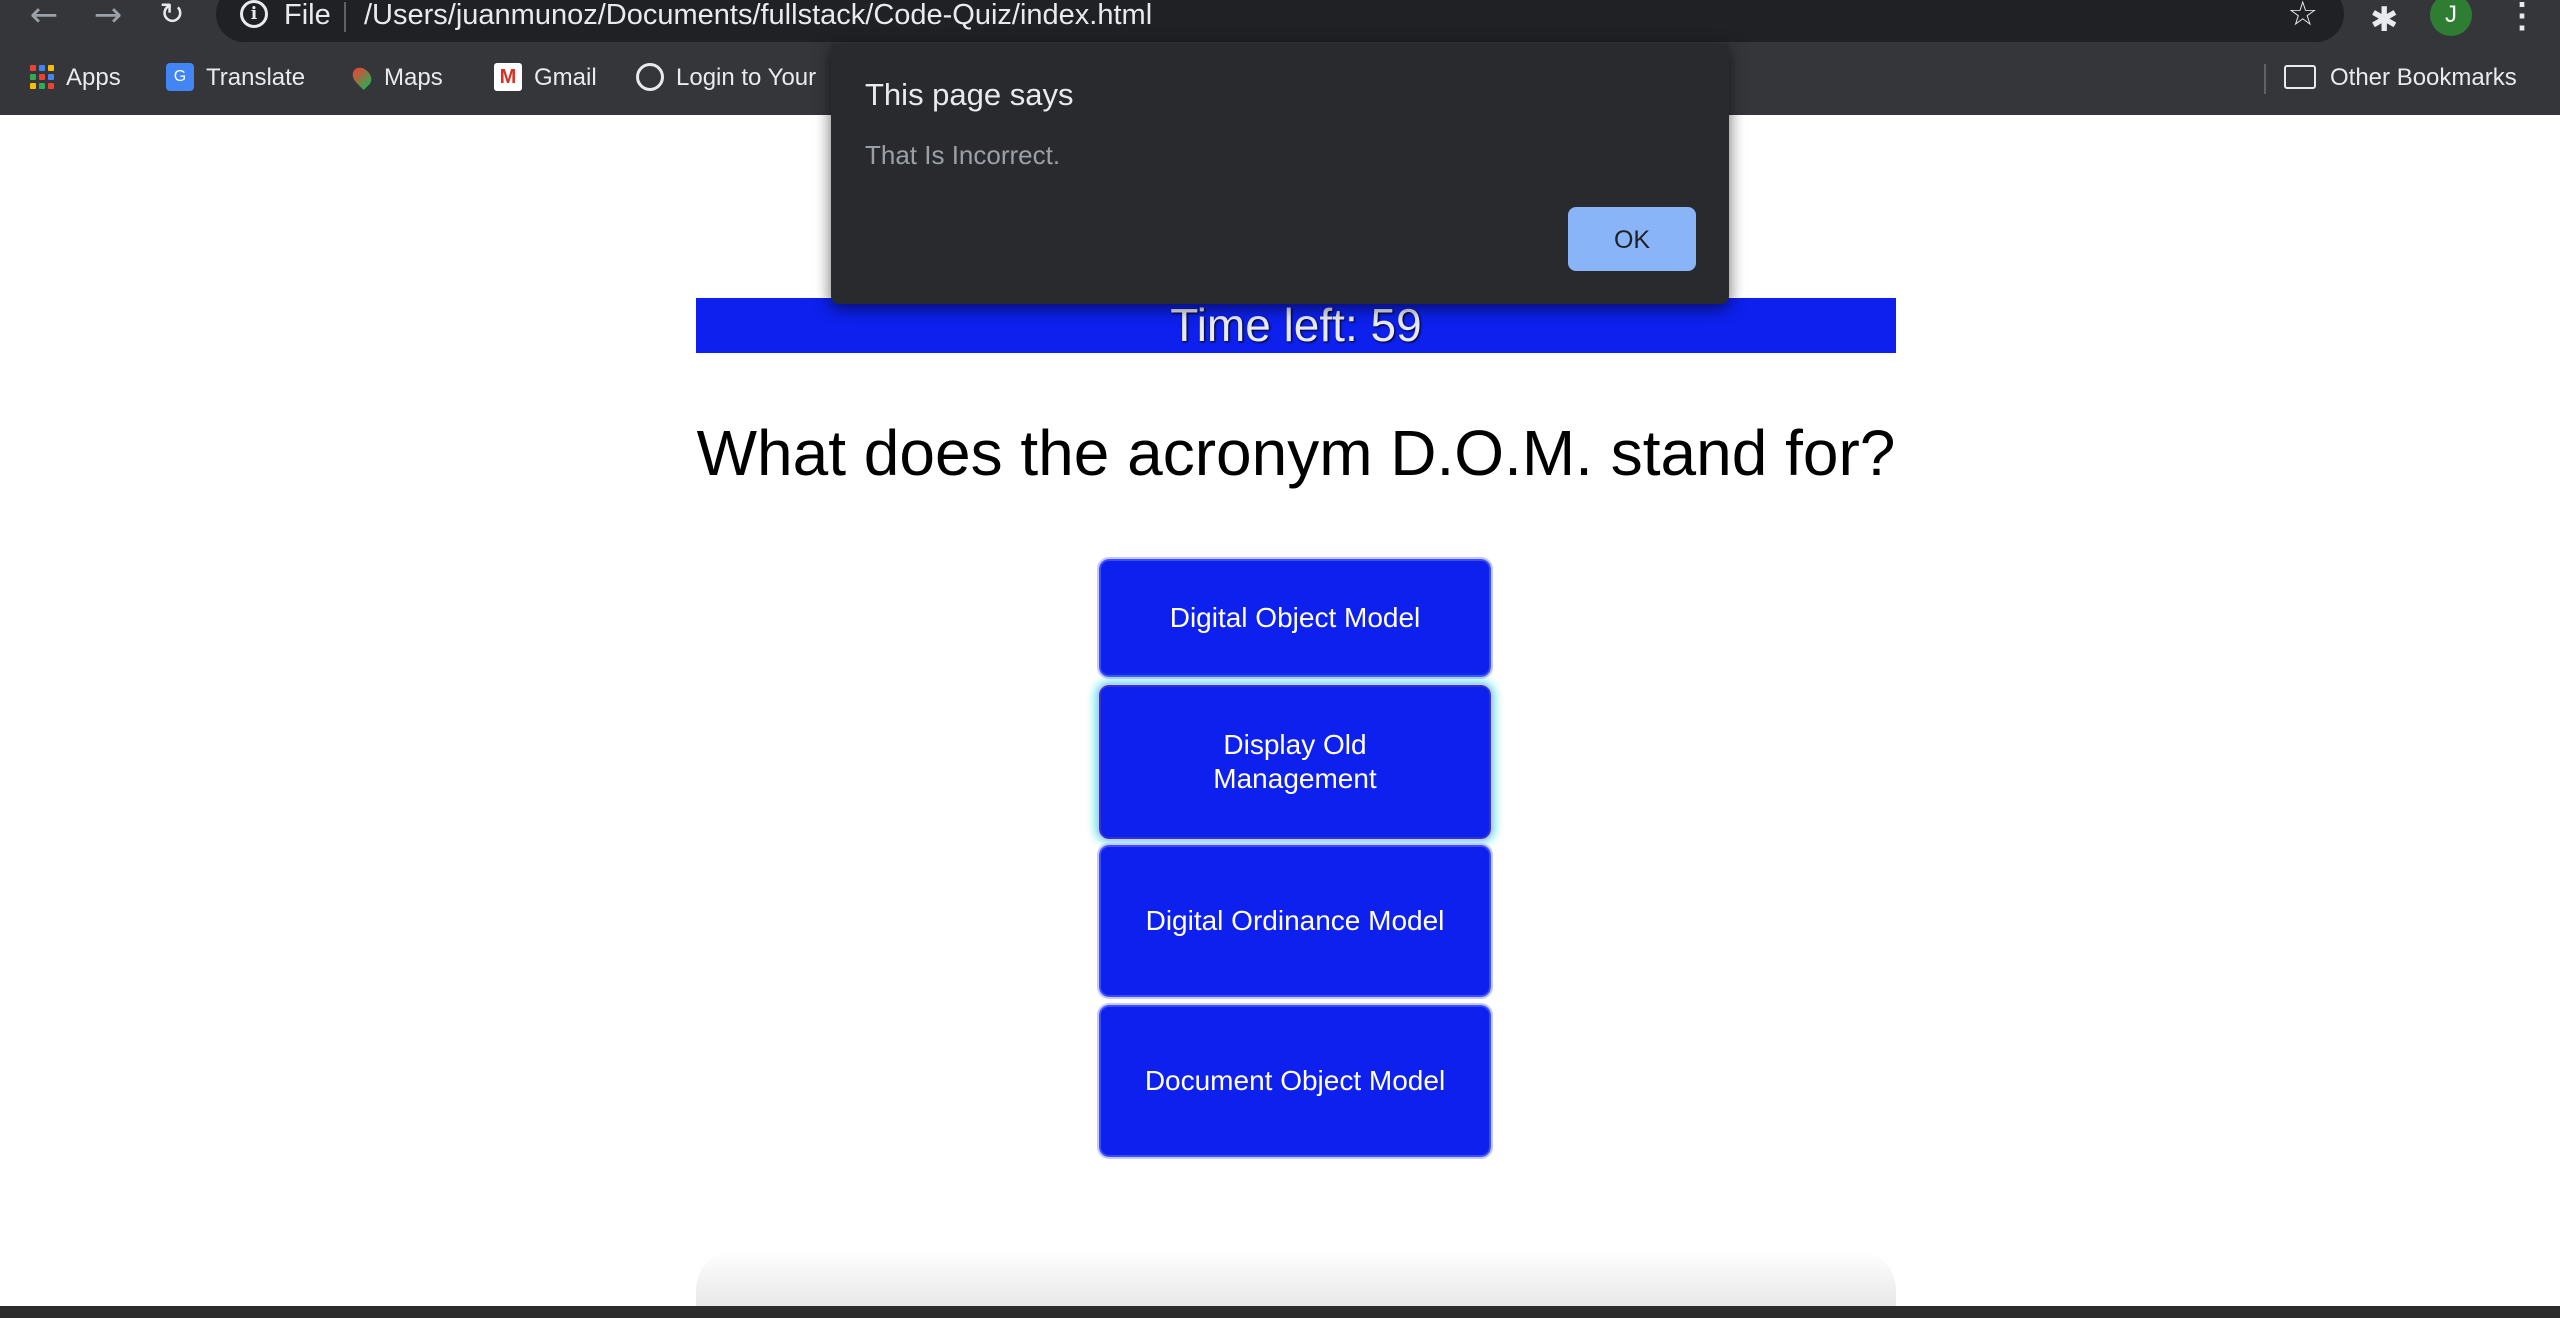  What do you see at coordinates (307, 15) in the screenshot?
I see `url-scheme: File` at bounding box center [307, 15].